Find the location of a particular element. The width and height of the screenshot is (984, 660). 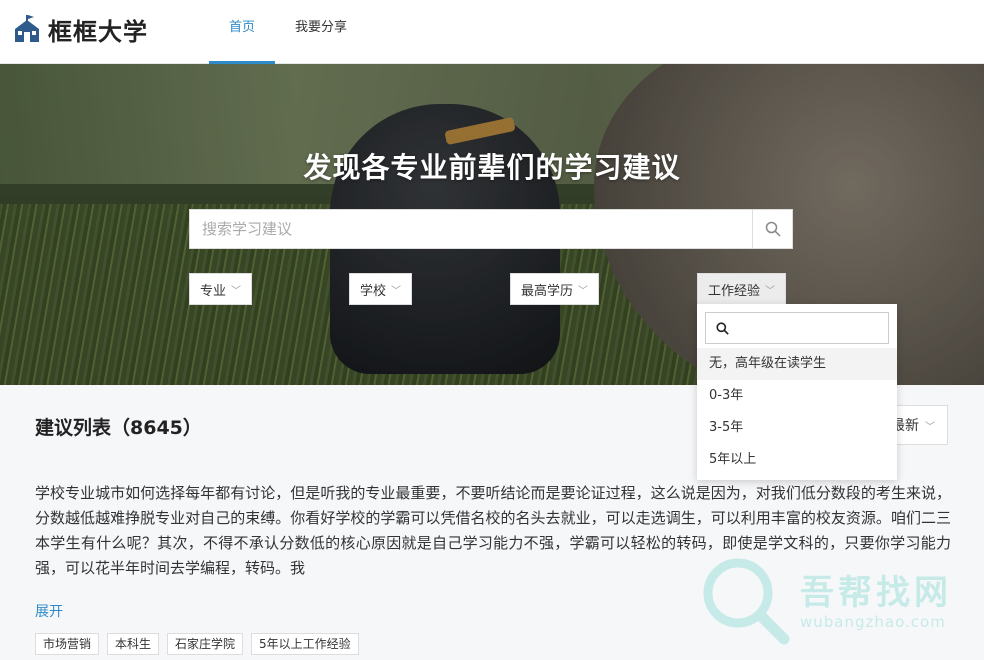

logo-text: 框框大学 is located at coordinates (98, 32).